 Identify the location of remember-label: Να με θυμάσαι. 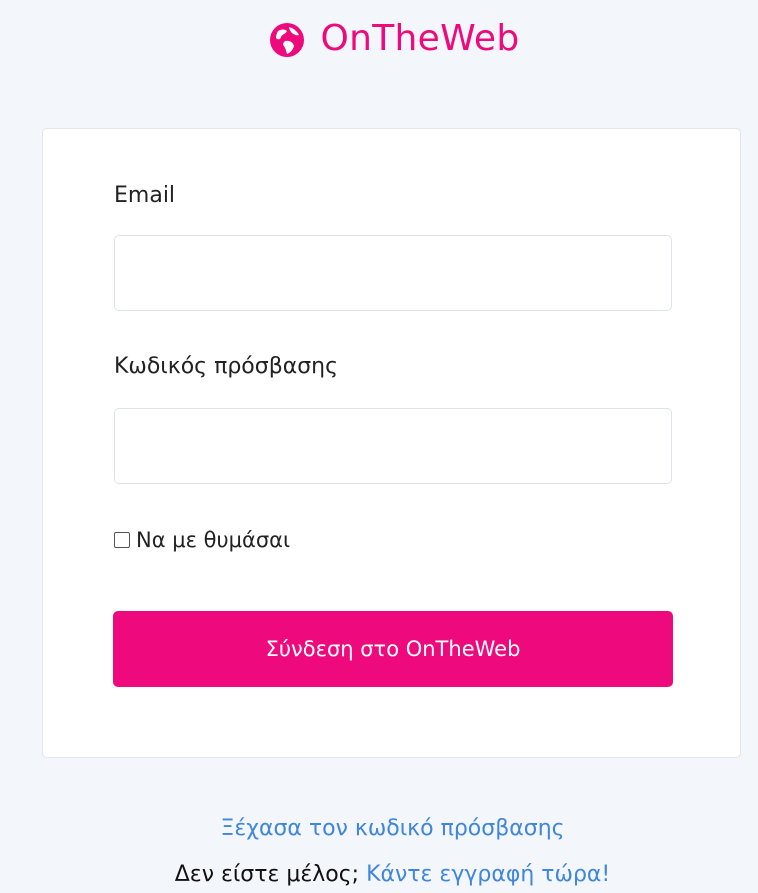
(213, 540).